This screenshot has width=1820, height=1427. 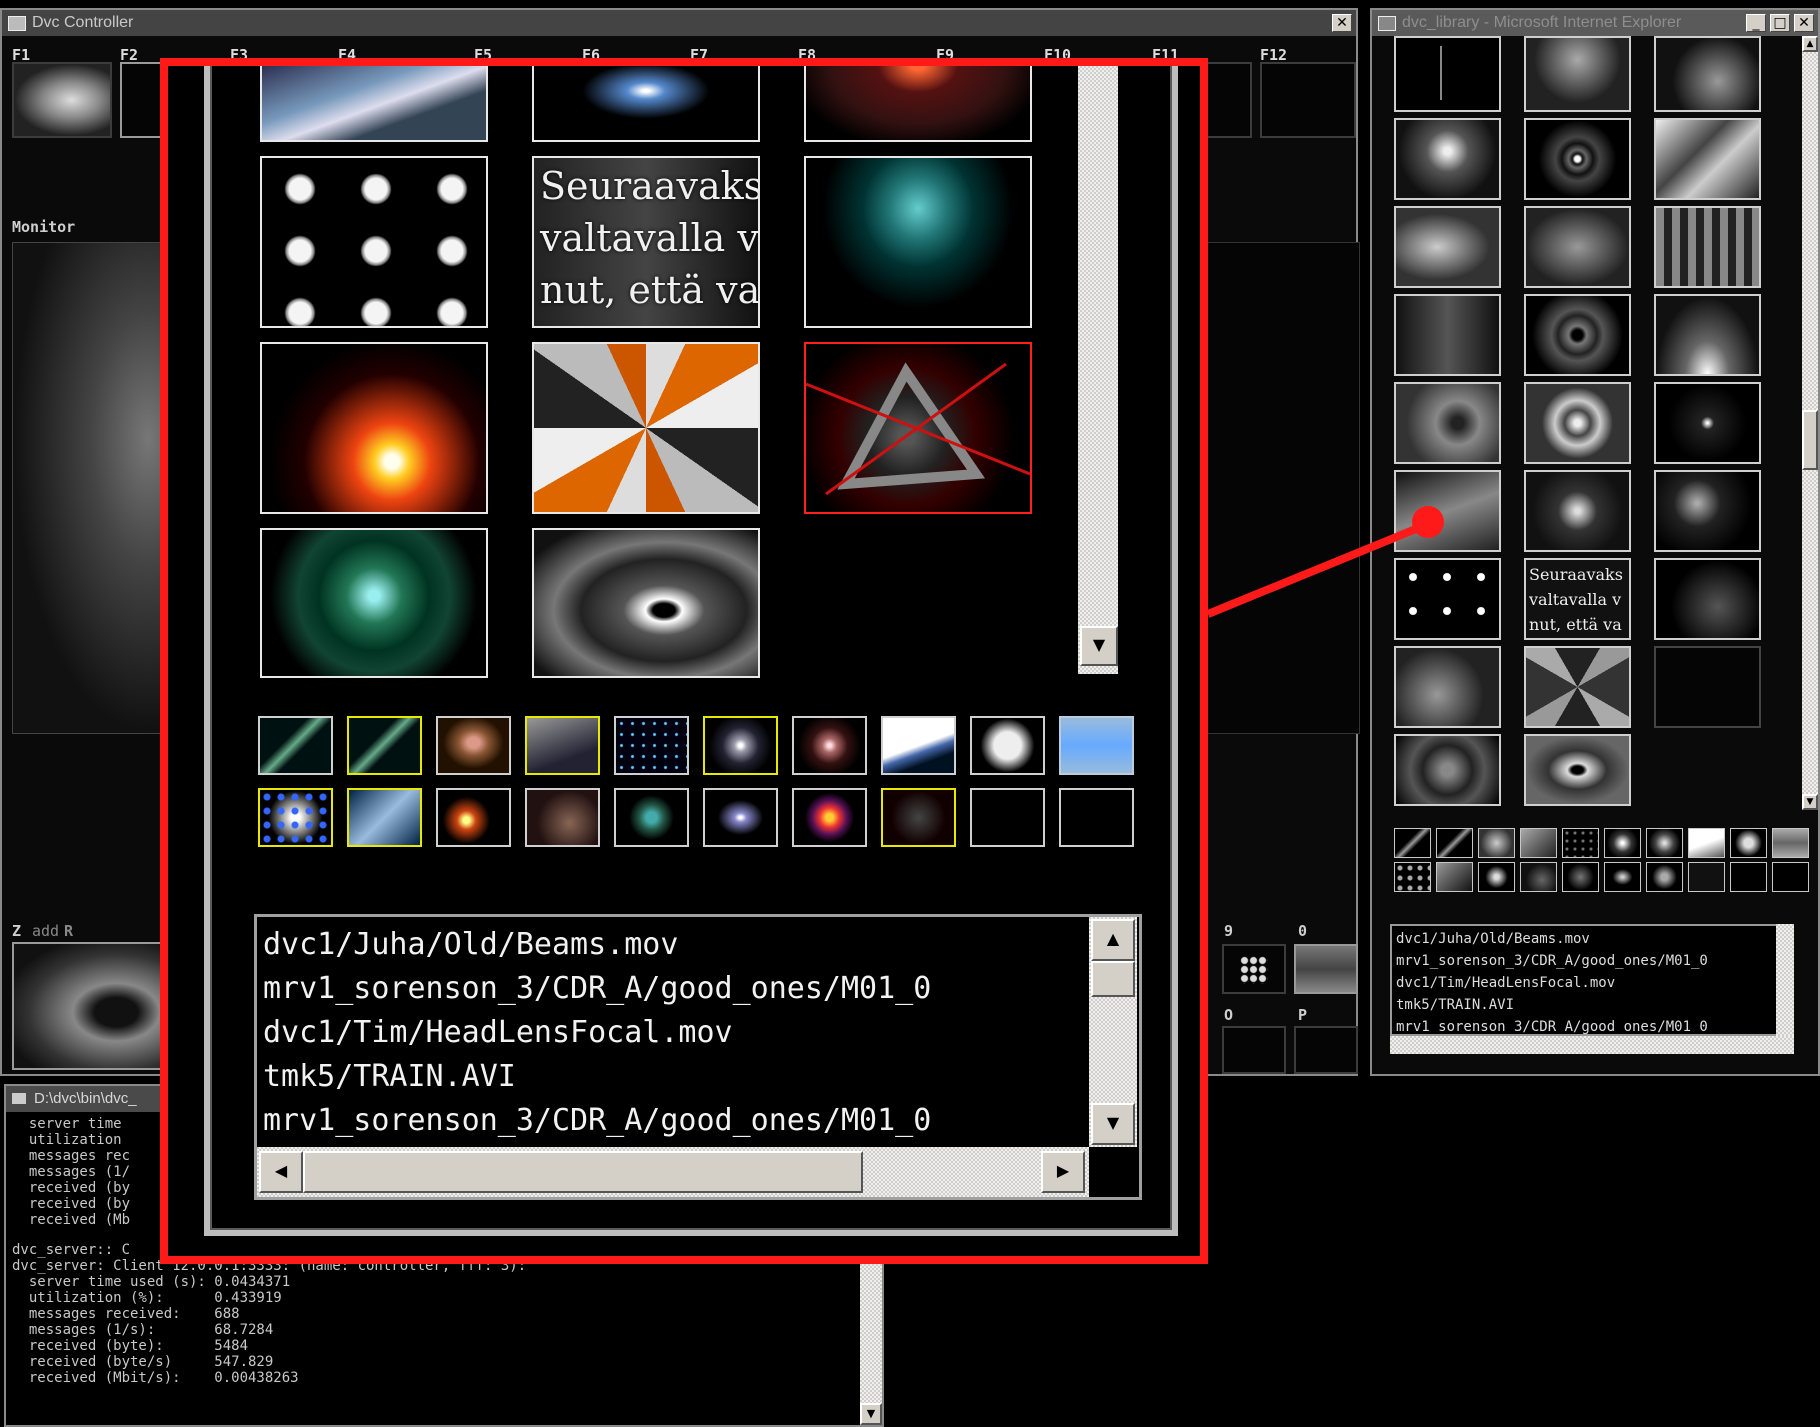 I want to click on minimize-button: _, so click(x=1756, y=23).